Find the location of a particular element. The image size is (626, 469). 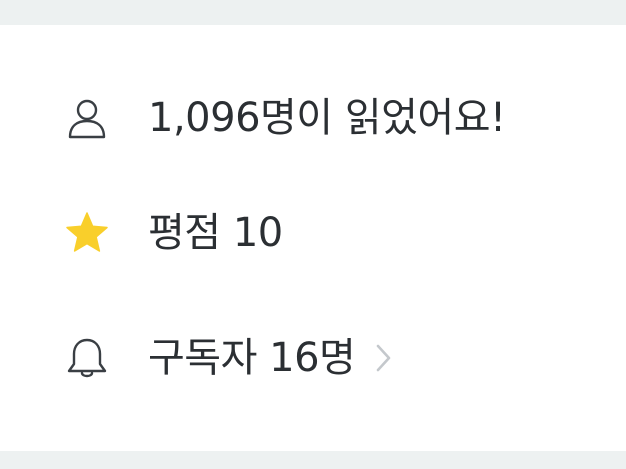

subscribers-text: 구독자 16명 is located at coordinates (252, 358).